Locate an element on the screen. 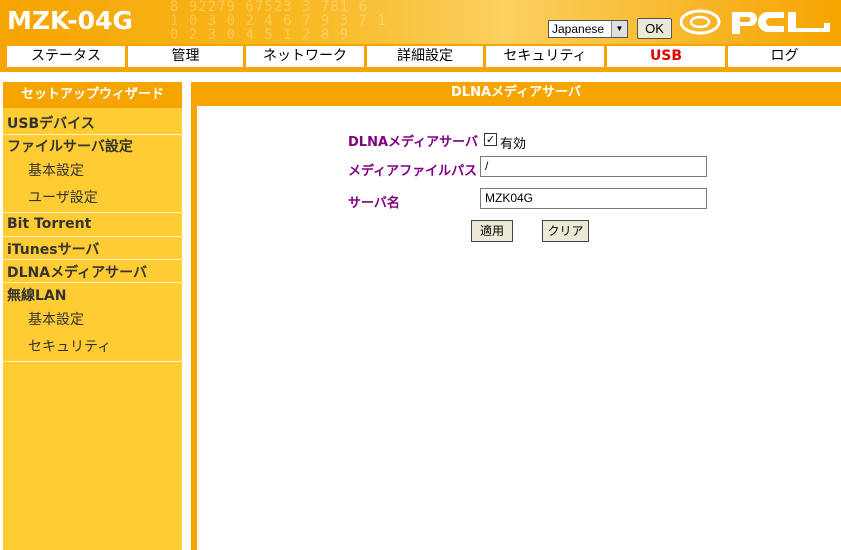  sidebar-item-dlna: DLNAメディアサーバ is located at coordinates (92, 272).